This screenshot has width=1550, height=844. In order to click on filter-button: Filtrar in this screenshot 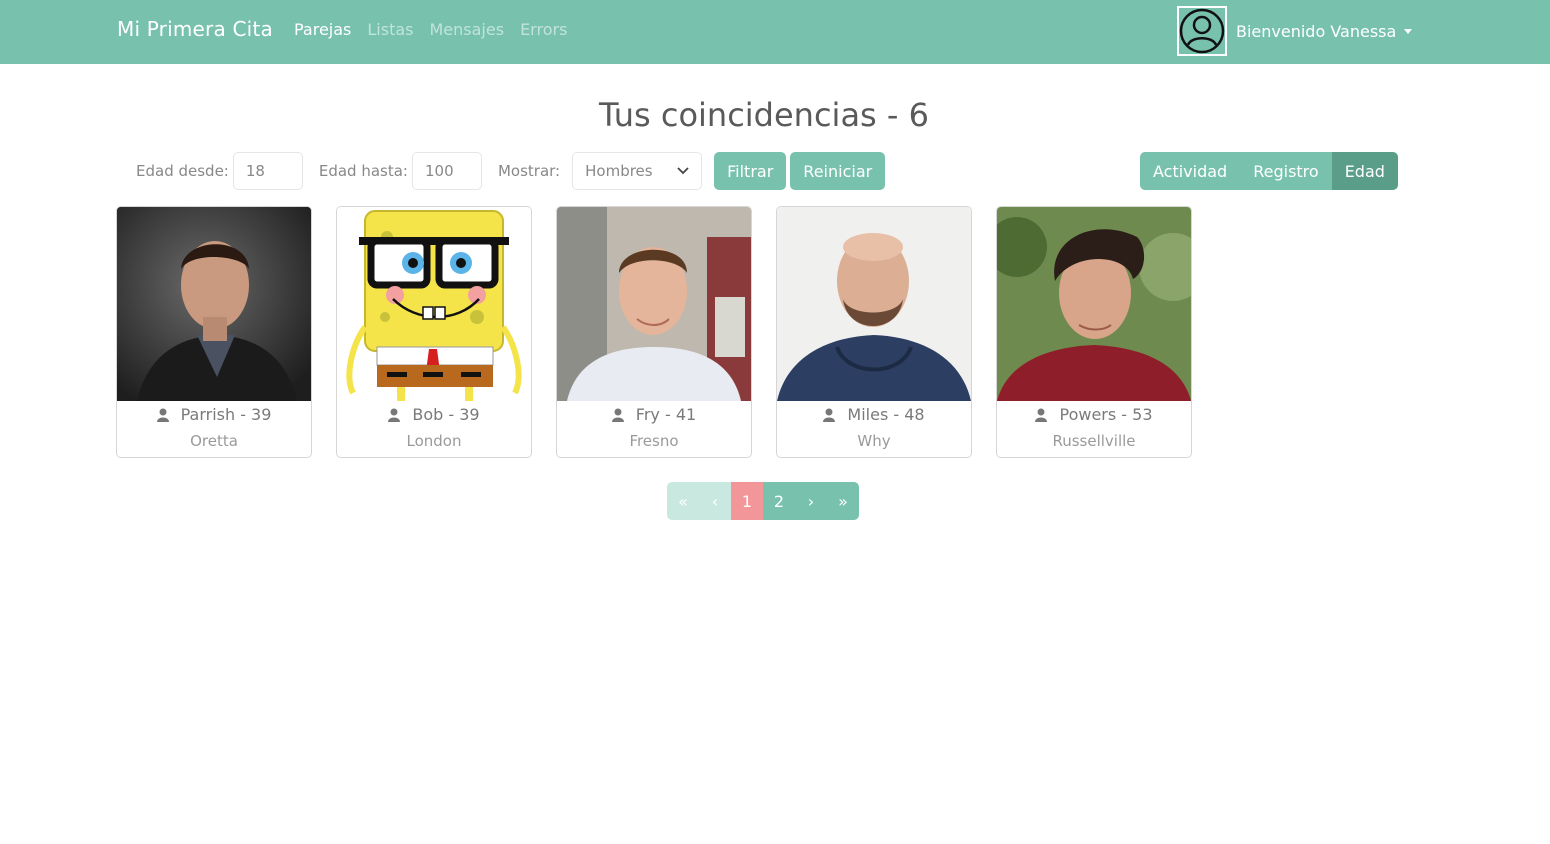, I will do `click(750, 171)`.